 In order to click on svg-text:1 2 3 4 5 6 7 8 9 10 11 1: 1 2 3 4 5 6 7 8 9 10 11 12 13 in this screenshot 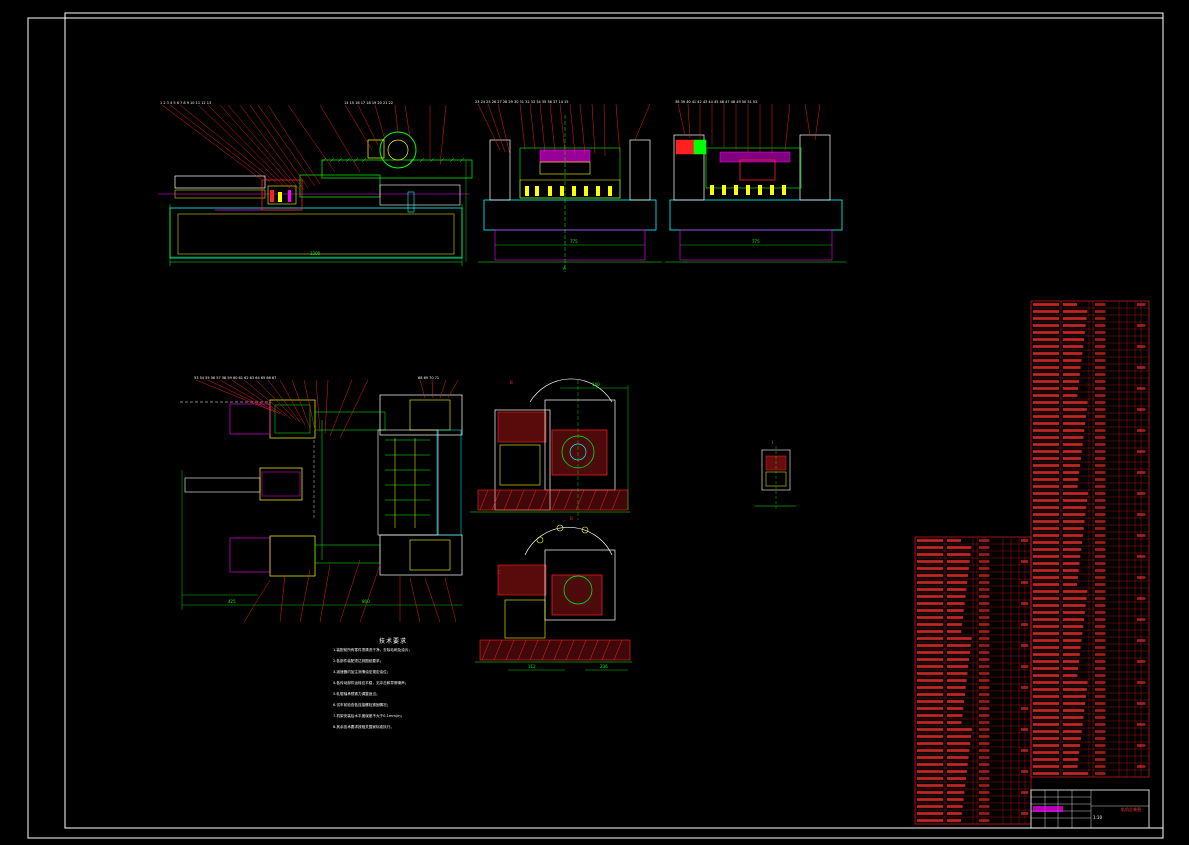, I will do `click(185, 103)`.